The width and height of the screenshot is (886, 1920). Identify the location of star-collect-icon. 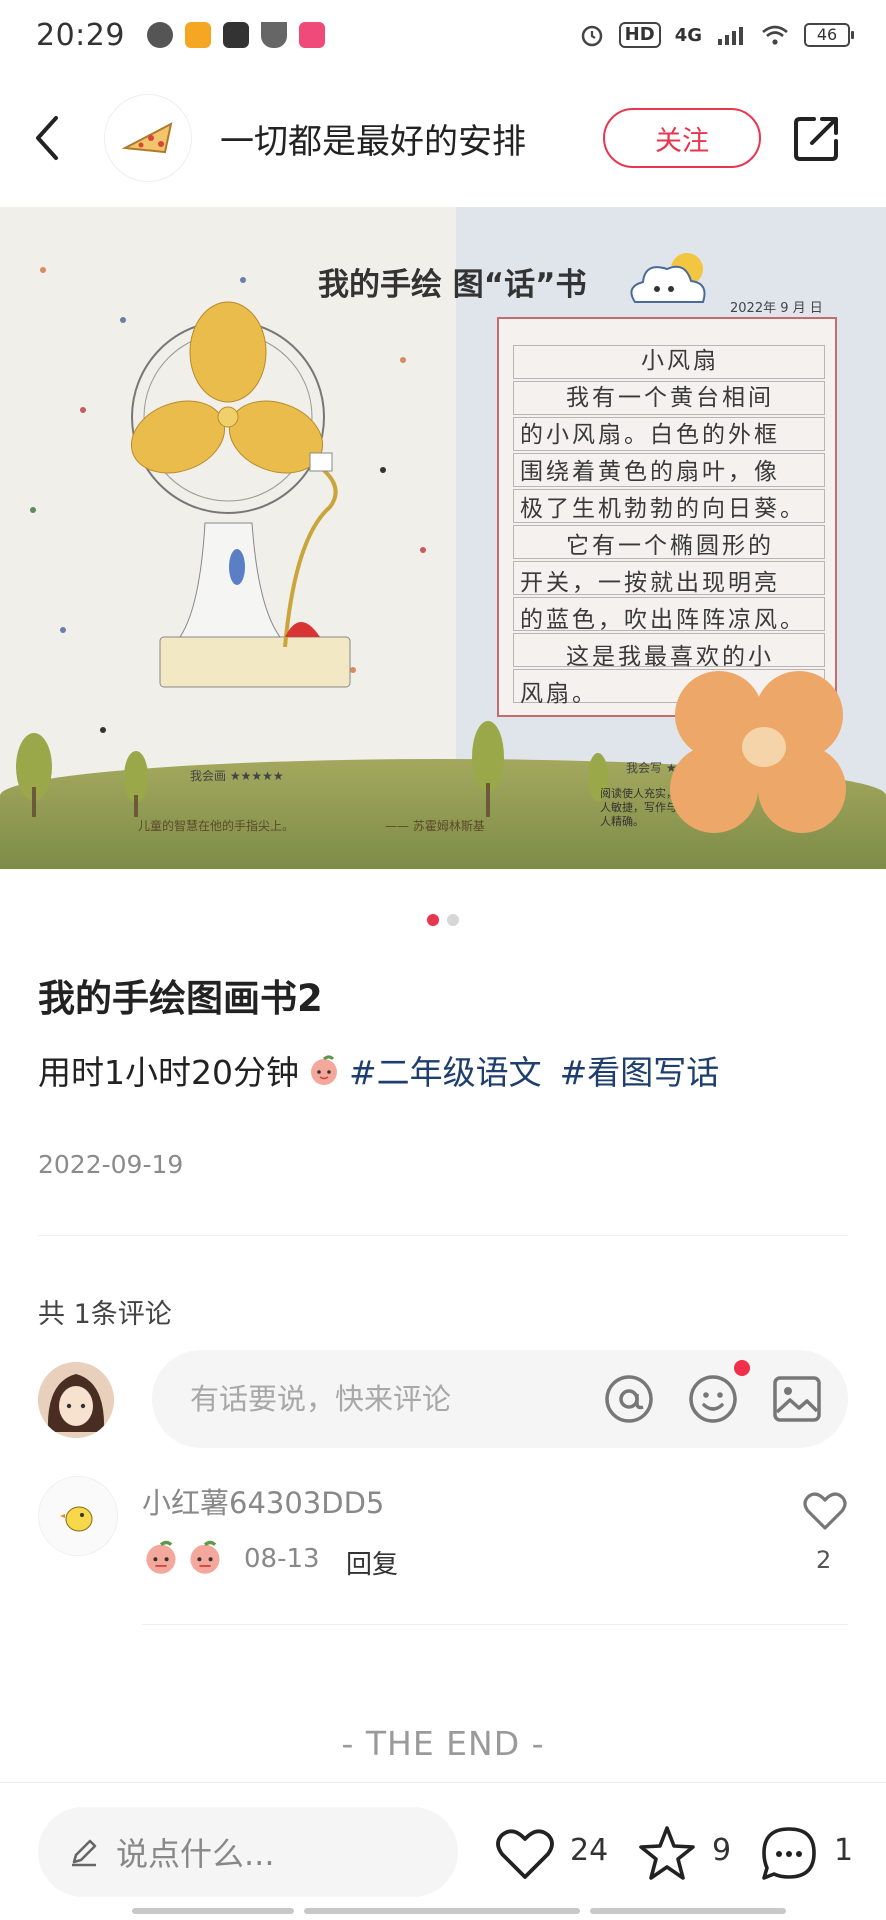
(667, 1854).